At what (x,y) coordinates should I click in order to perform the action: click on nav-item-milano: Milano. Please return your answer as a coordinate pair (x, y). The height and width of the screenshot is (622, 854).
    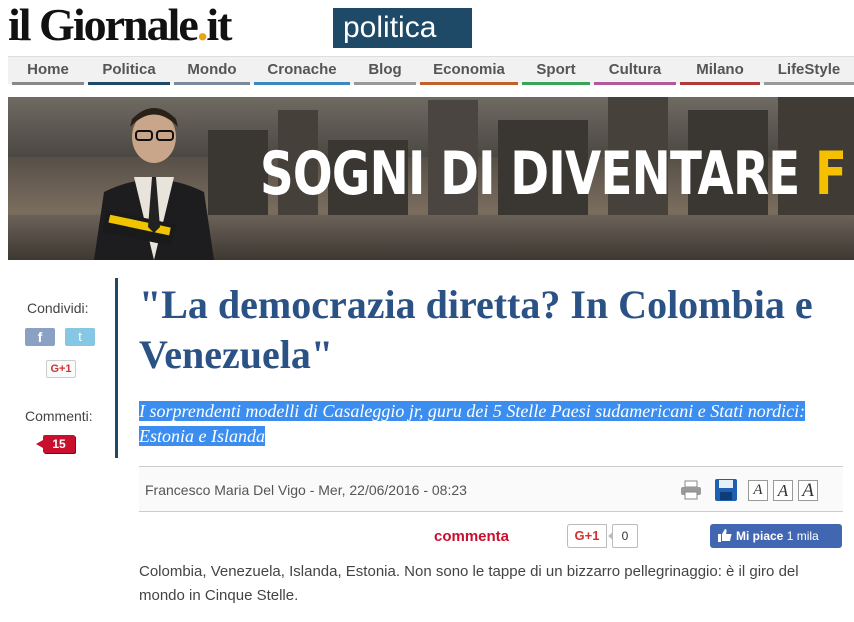
    Looking at the image, I should click on (720, 71).